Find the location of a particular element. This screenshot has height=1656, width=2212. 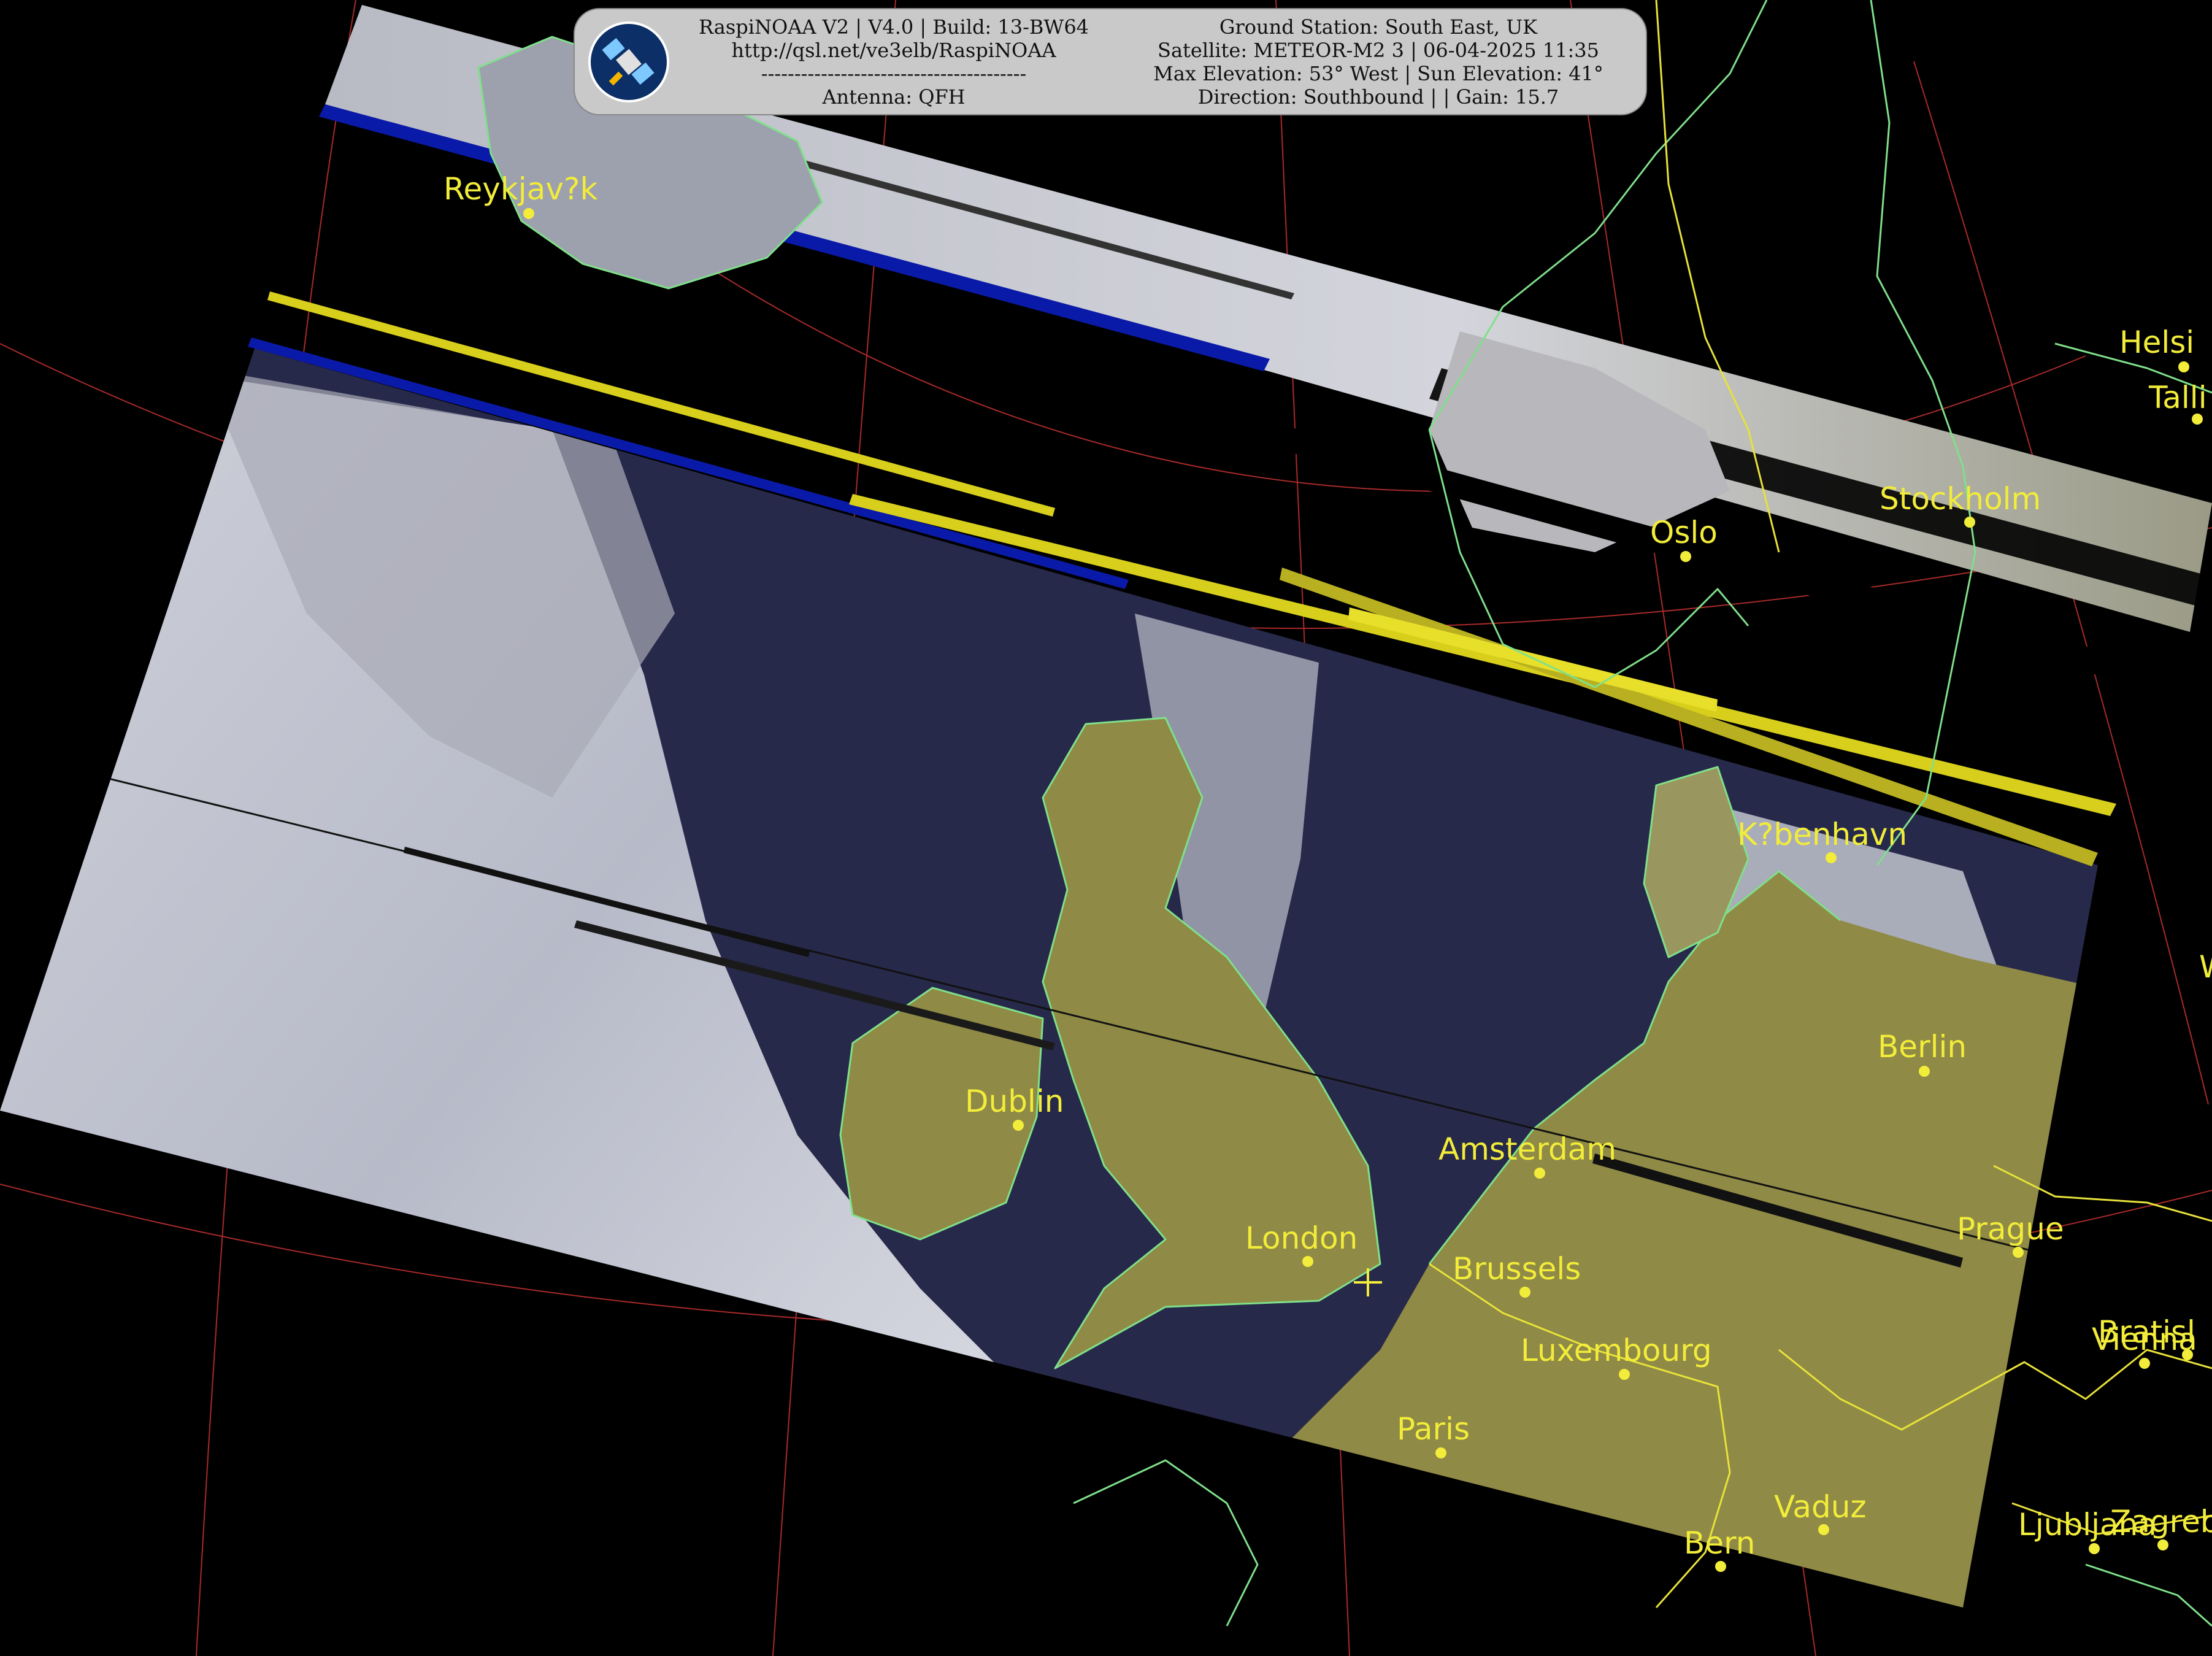

svg-text: Amsterdam is located at coordinates (1527, 1149).